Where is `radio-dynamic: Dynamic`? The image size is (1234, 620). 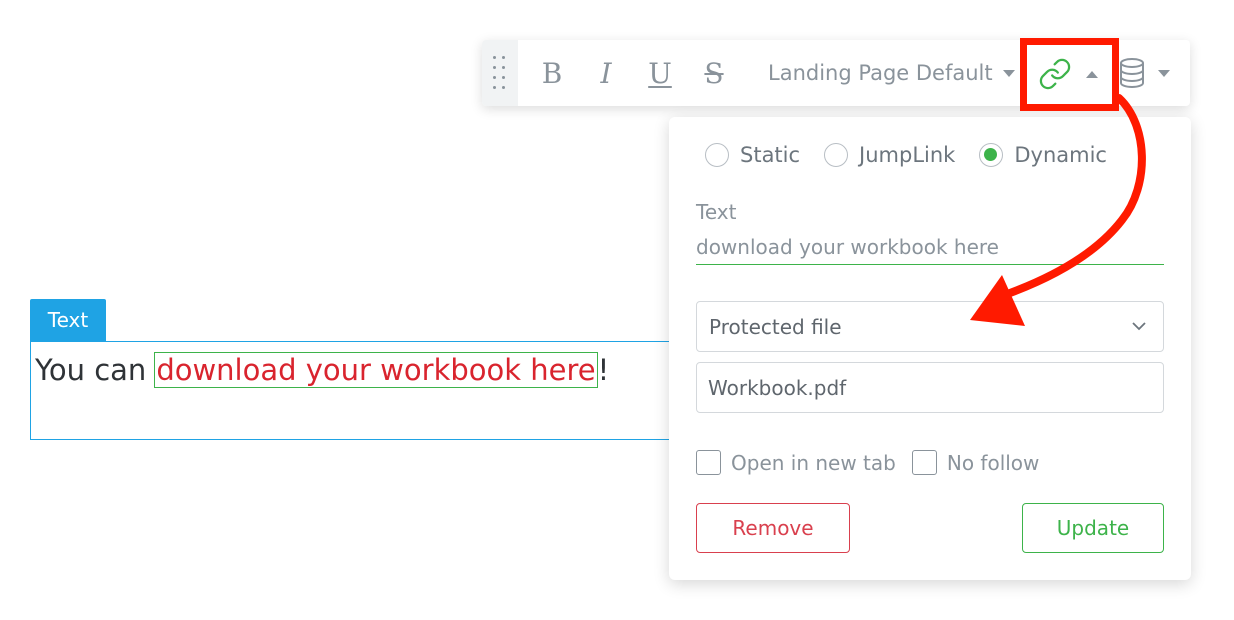
radio-dynamic: Dynamic is located at coordinates (1043, 155).